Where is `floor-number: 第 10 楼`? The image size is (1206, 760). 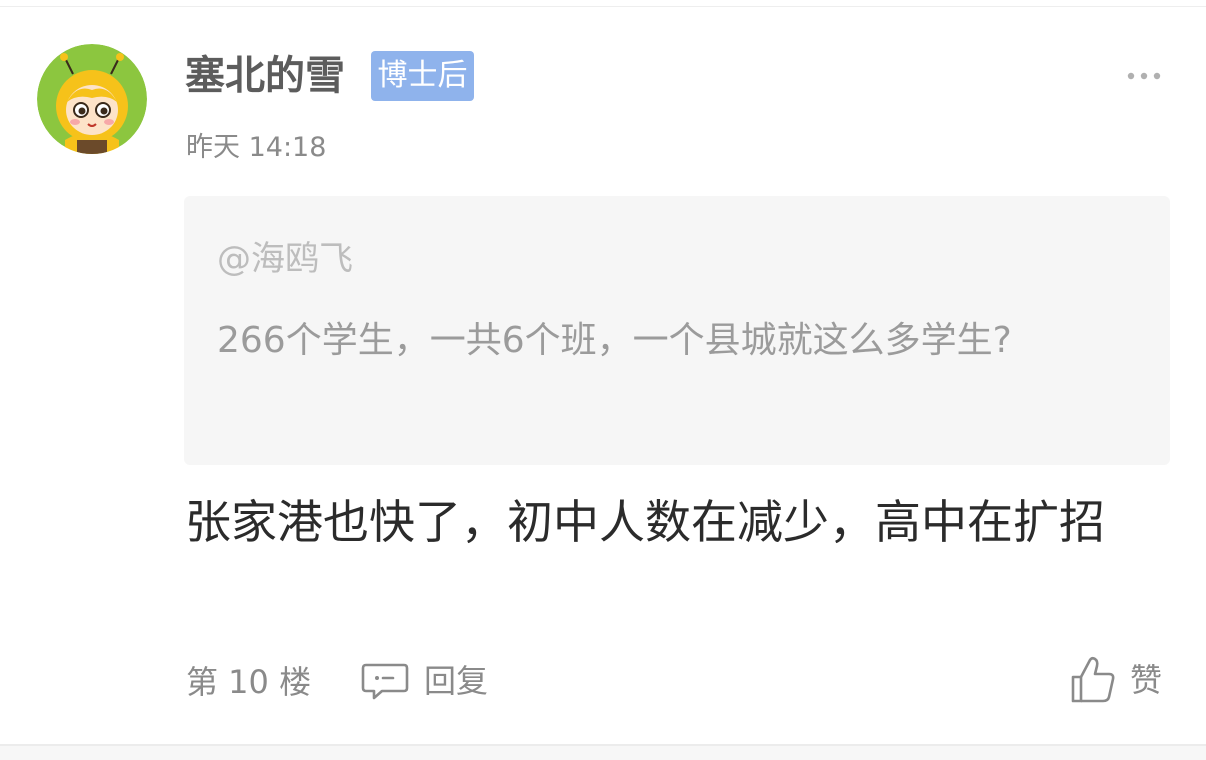
floor-number: 第 10 楼 is located at coordinates (249, 682).